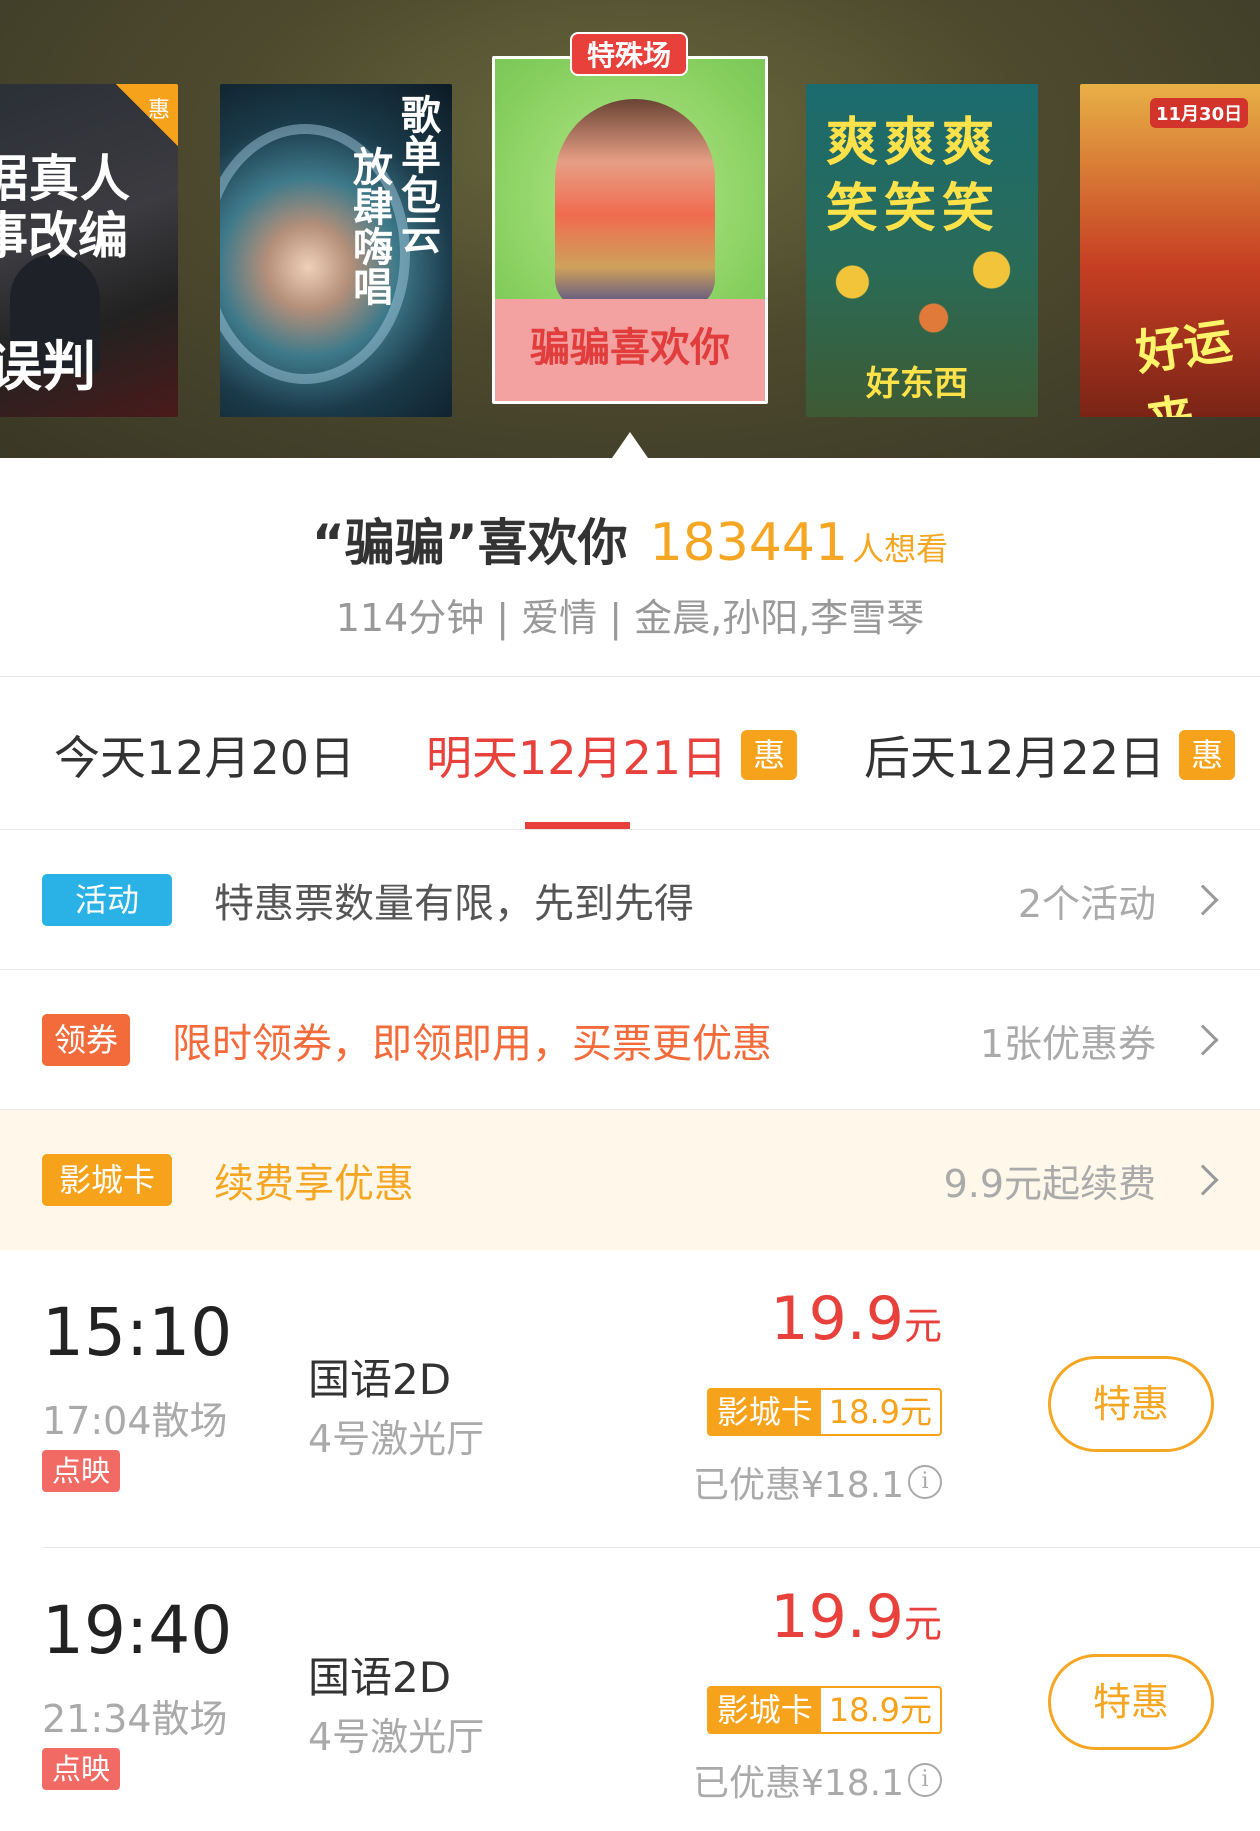  I want to click on activity-badge: 活动, so click(107, 900).